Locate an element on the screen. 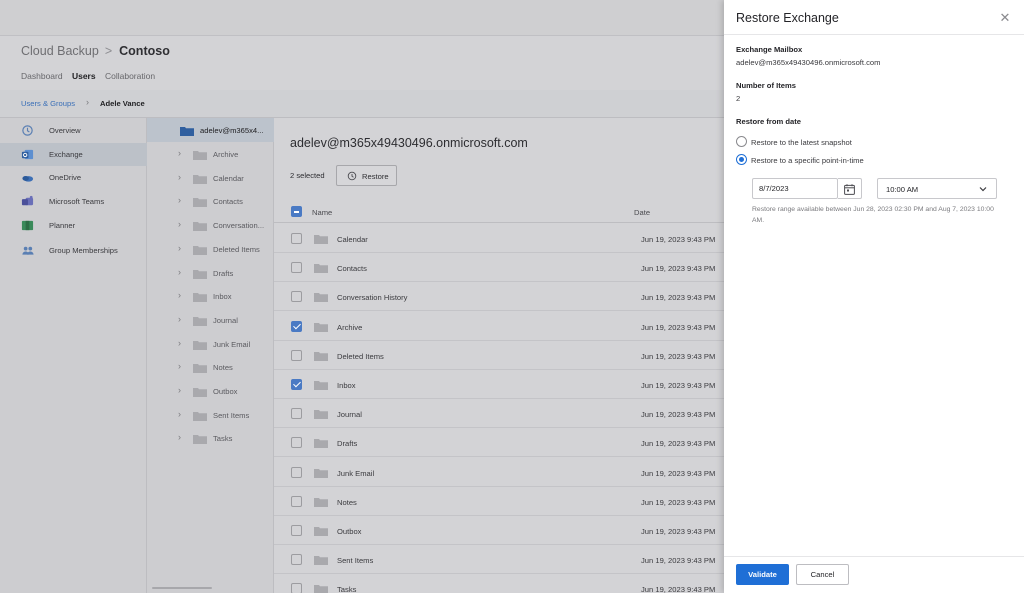  time-select: 10:00 AM is located at coordinates (937, 188).